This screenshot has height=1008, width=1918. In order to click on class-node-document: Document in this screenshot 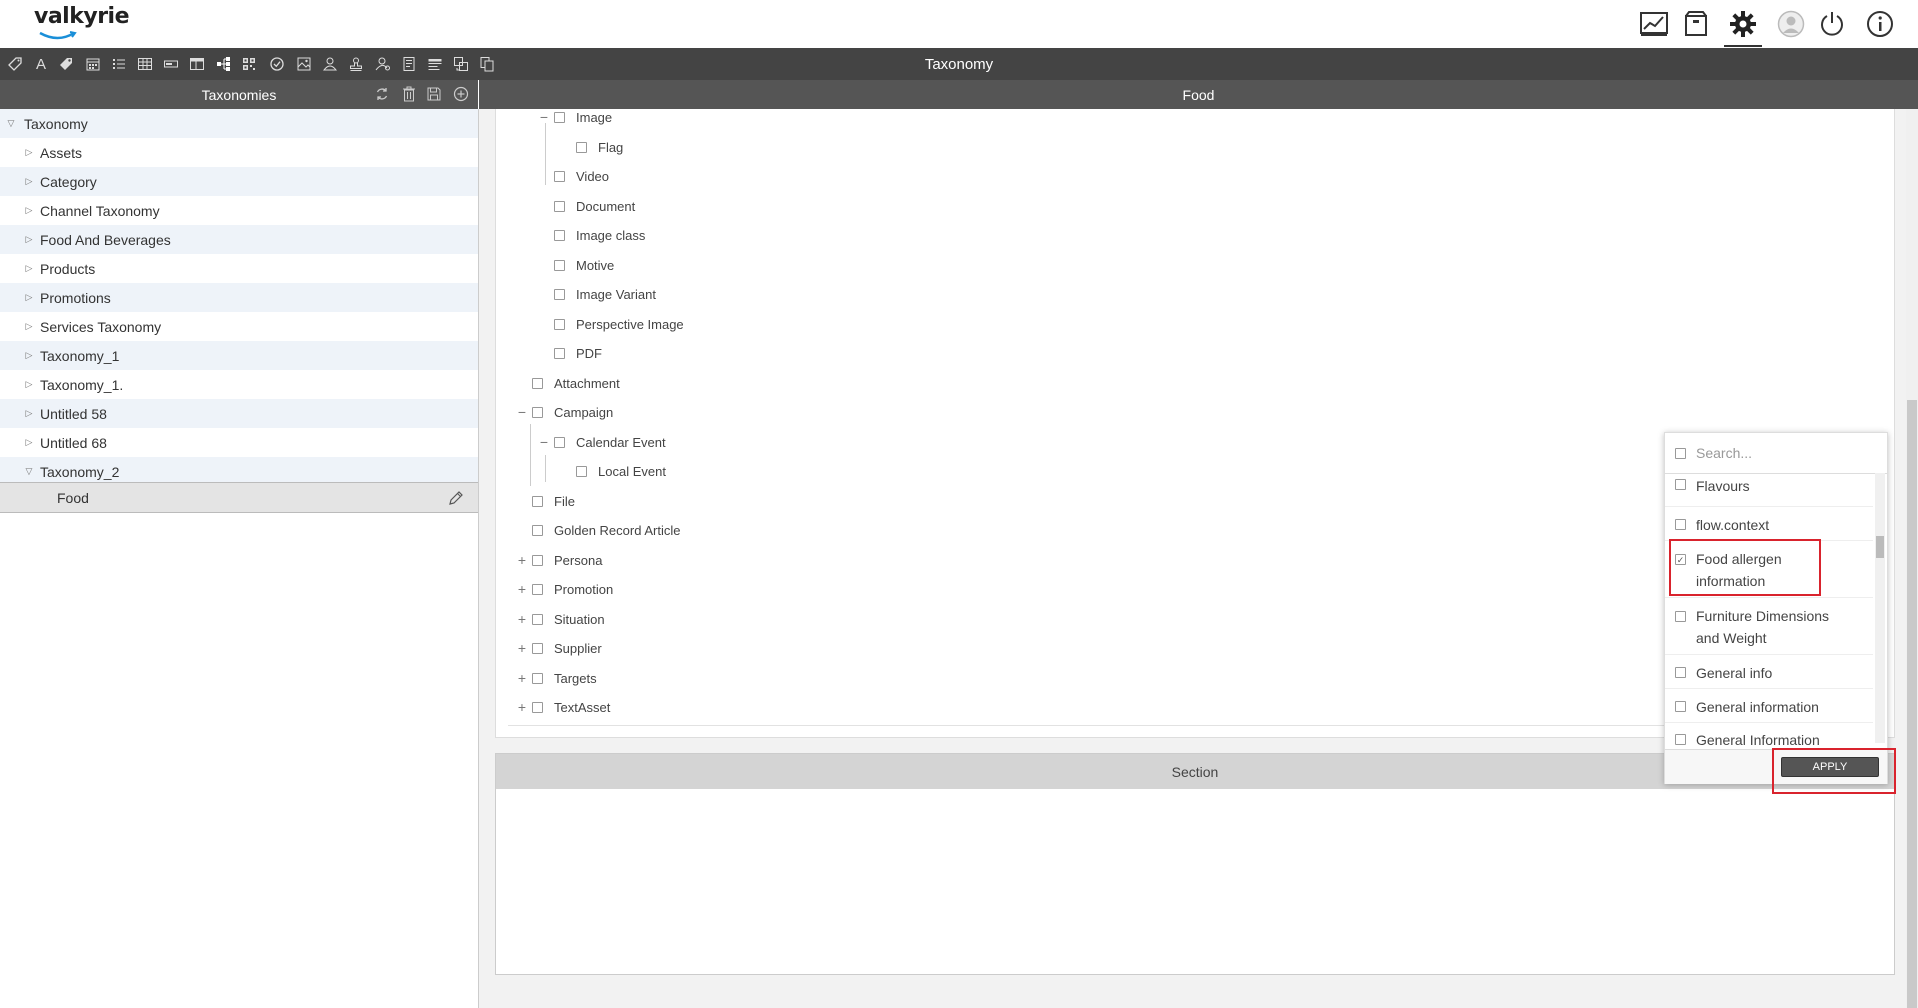, I will do `click(594, 206)`.